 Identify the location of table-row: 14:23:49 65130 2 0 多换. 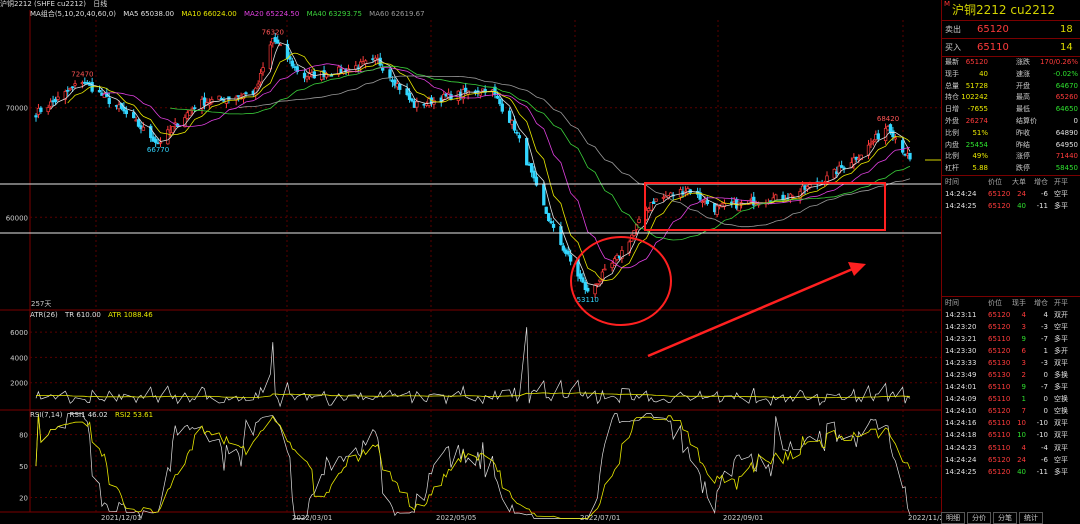
(1011, 375).